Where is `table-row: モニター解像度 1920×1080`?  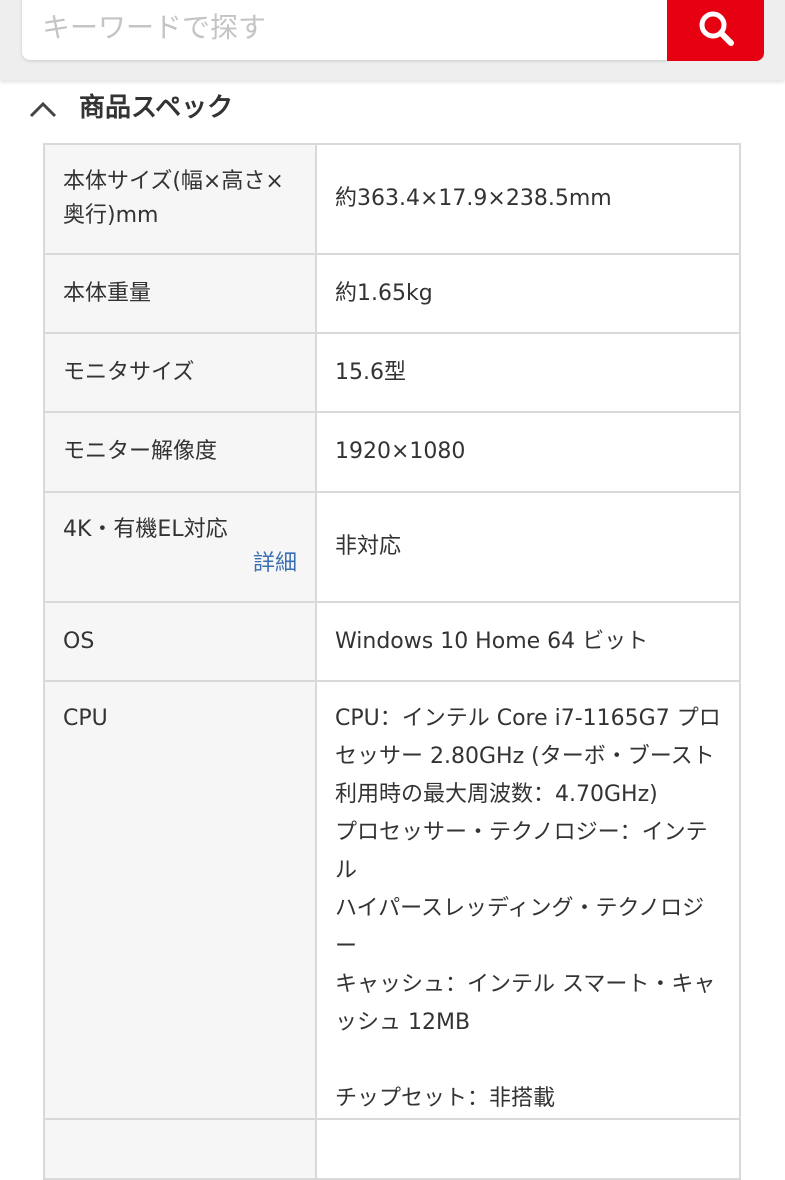
table-row: モニター解像度 1920×1080 is located at coordinates (392, 452).